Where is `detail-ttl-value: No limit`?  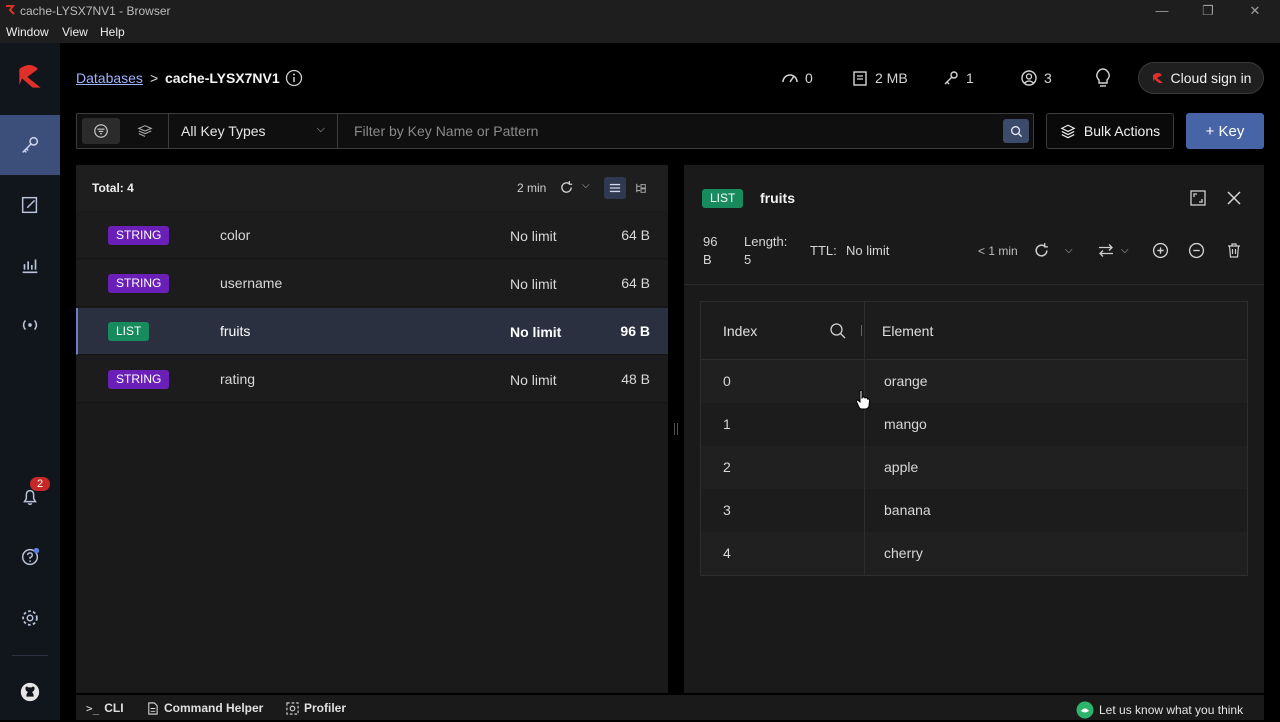
detail-ttl-value: No limit is located at coordinates (867, 250).